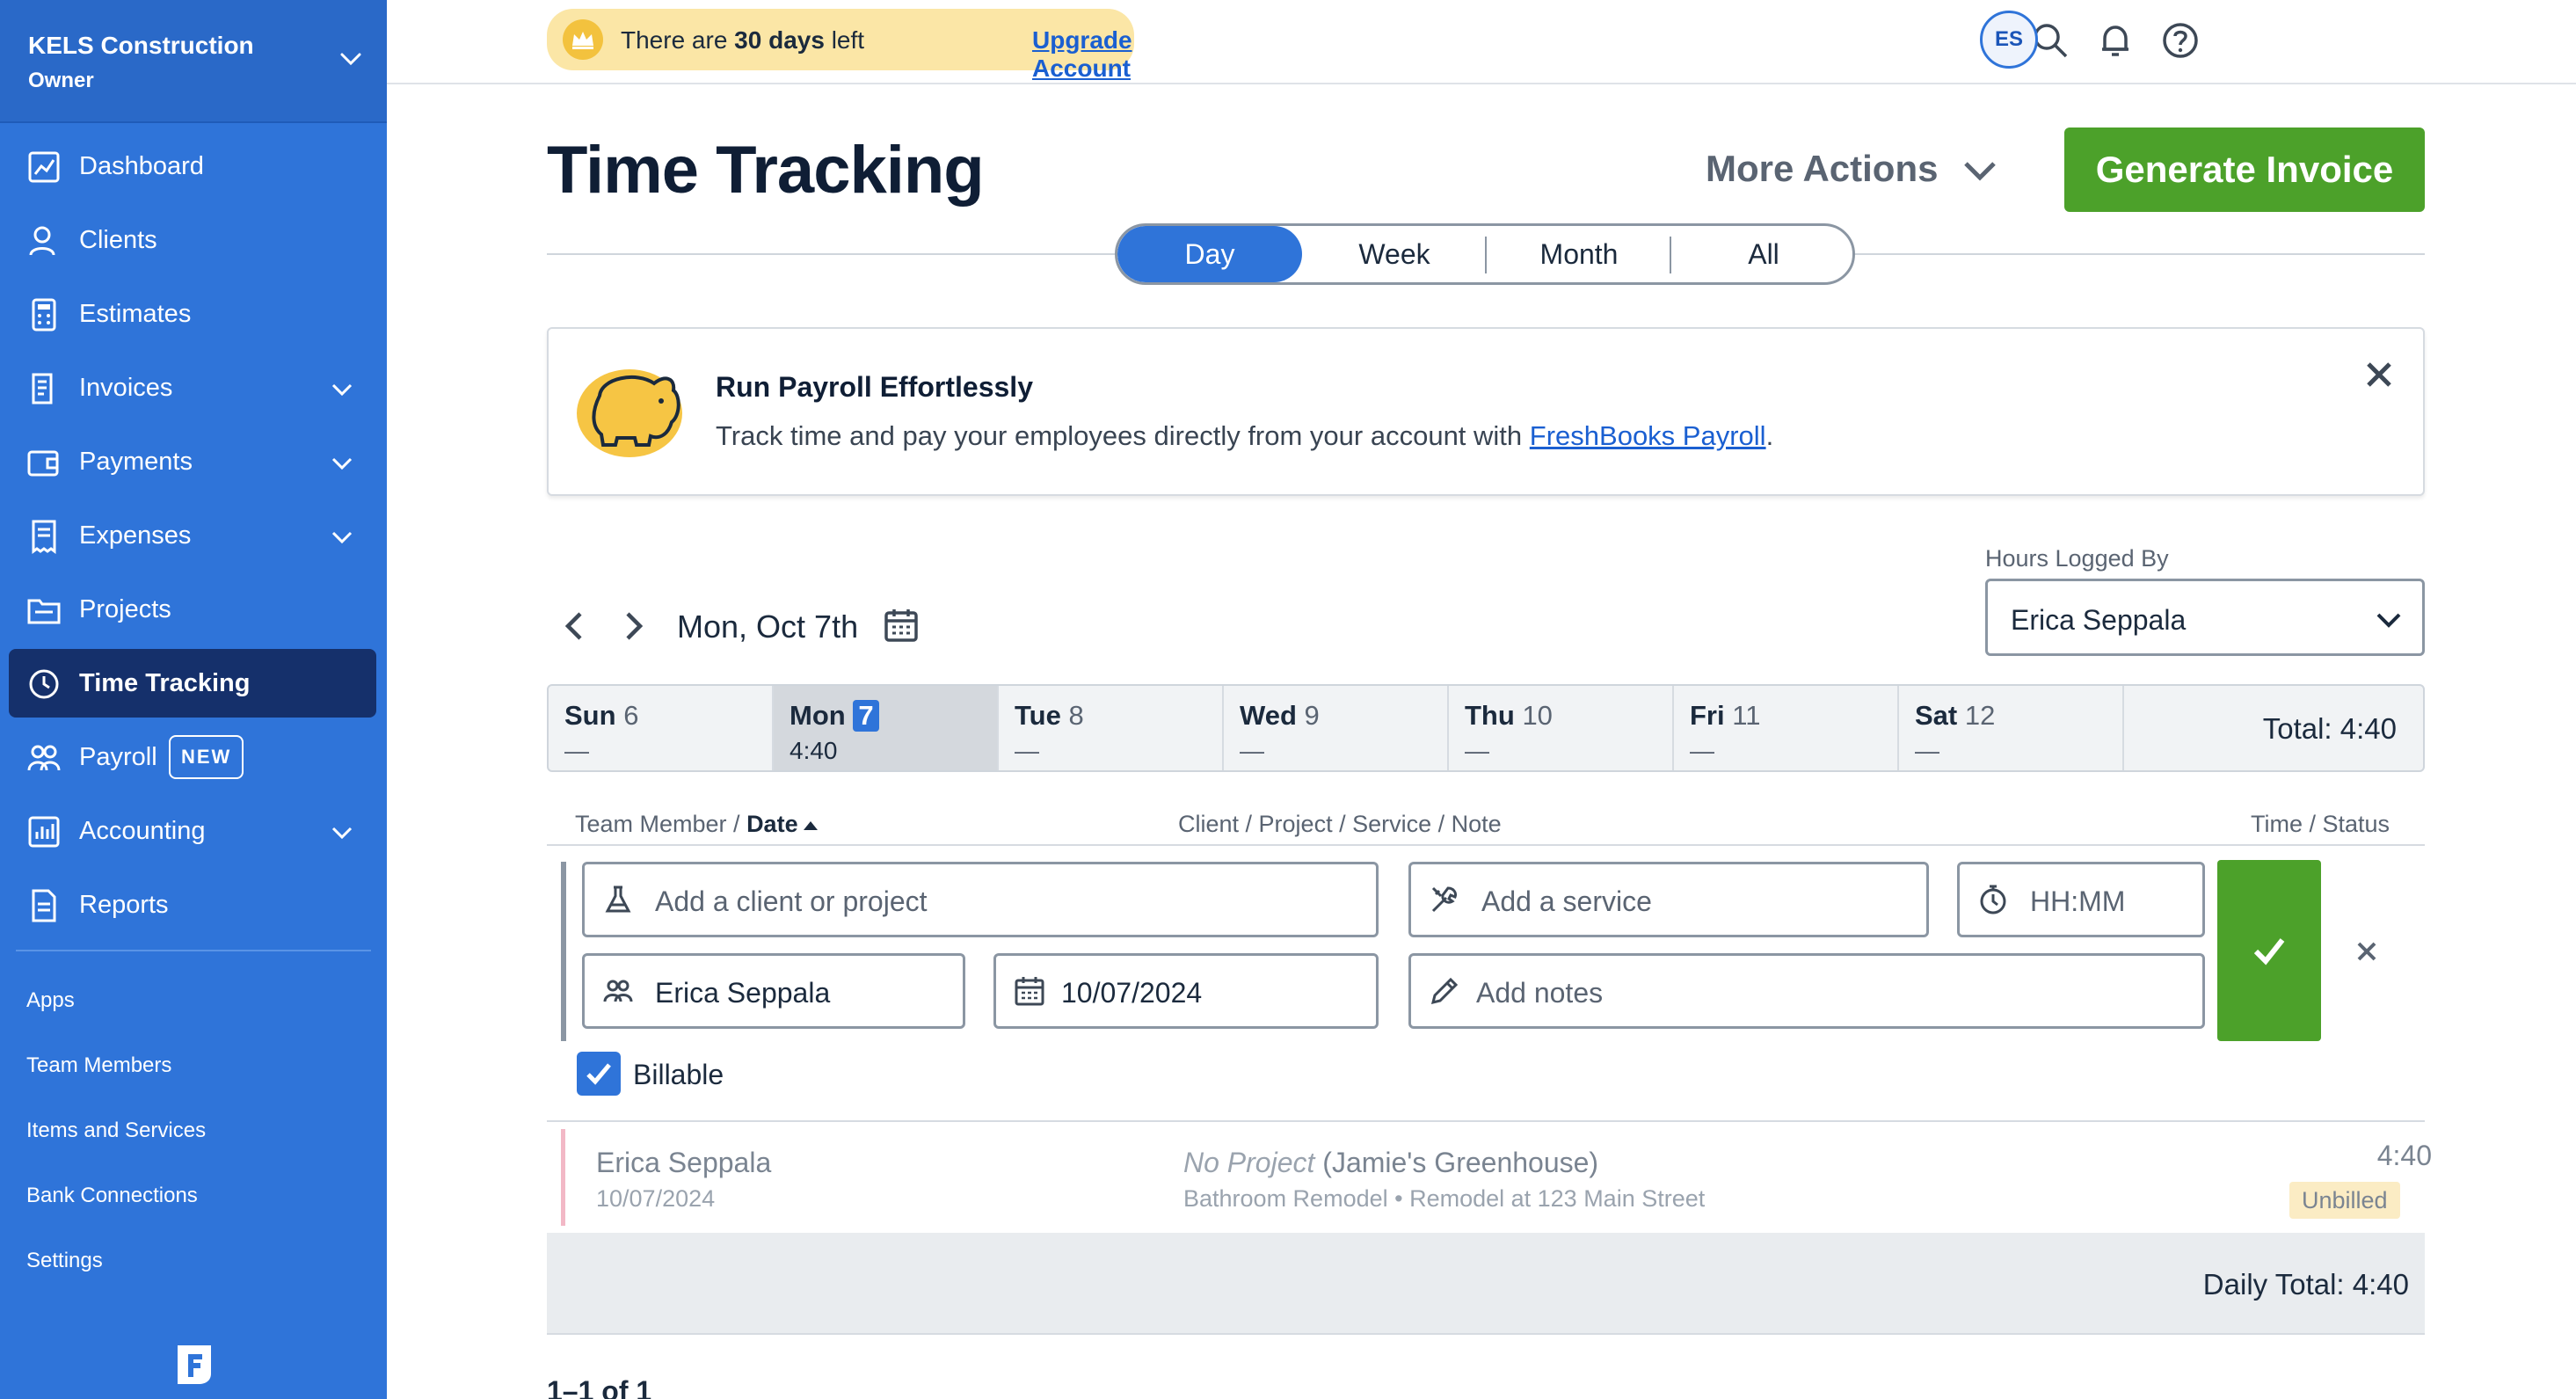 The height and width of the screenshot is (1399, 2576). Describe the element at coordinates (135, 314) in the screenshot. I see `sidebar-item-label: Estimates` at that location.